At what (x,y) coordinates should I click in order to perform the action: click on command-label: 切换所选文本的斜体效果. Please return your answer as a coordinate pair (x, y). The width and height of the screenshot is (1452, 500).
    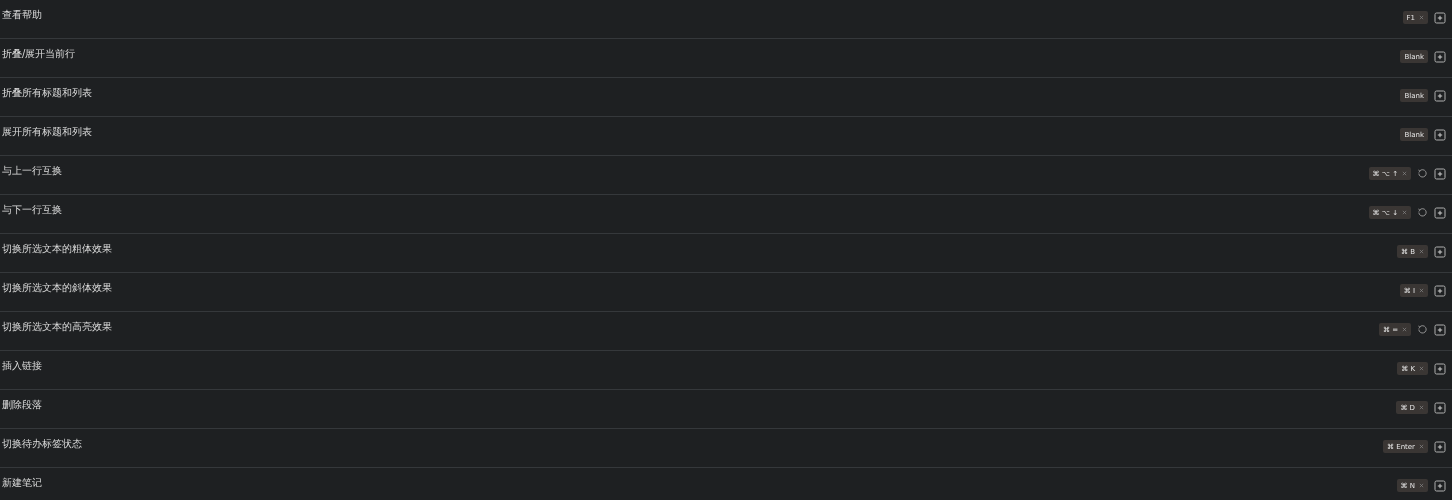
    Looking at the image, I should click on (57, 288).